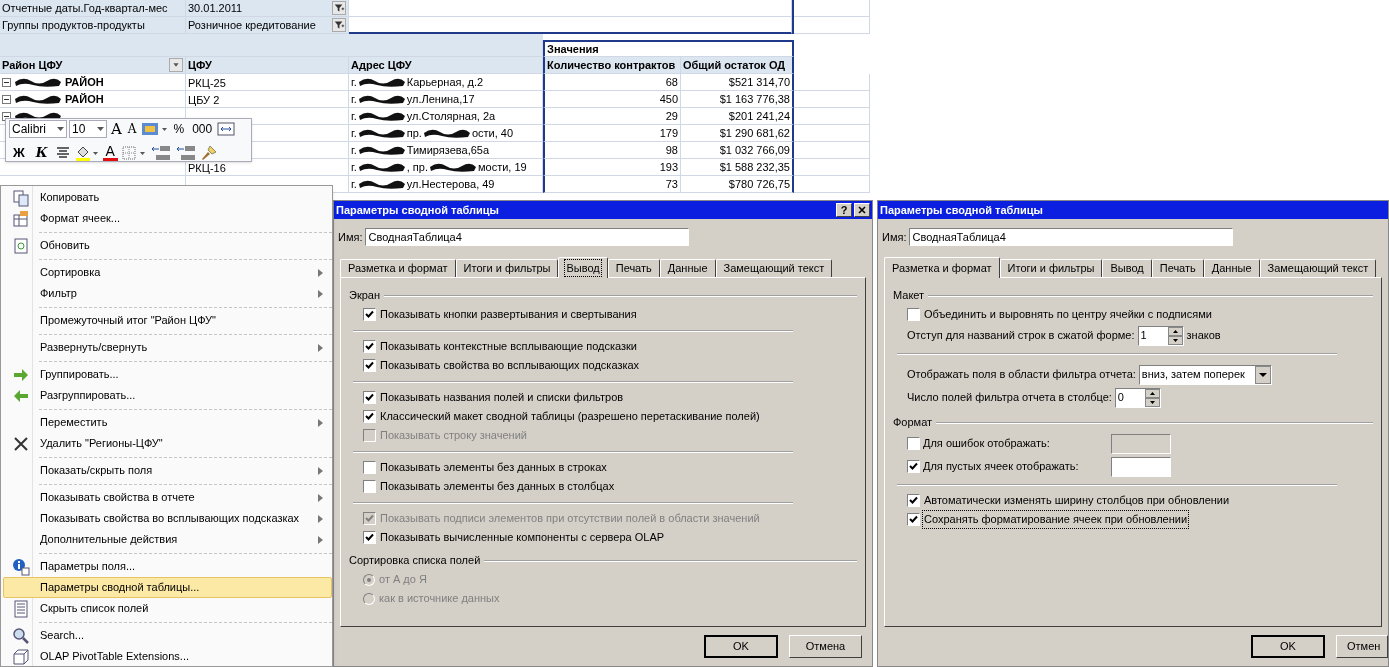  Describe the element at coordinates (1160, 335) in the screenshot. I see `number-field: 1` at that location.